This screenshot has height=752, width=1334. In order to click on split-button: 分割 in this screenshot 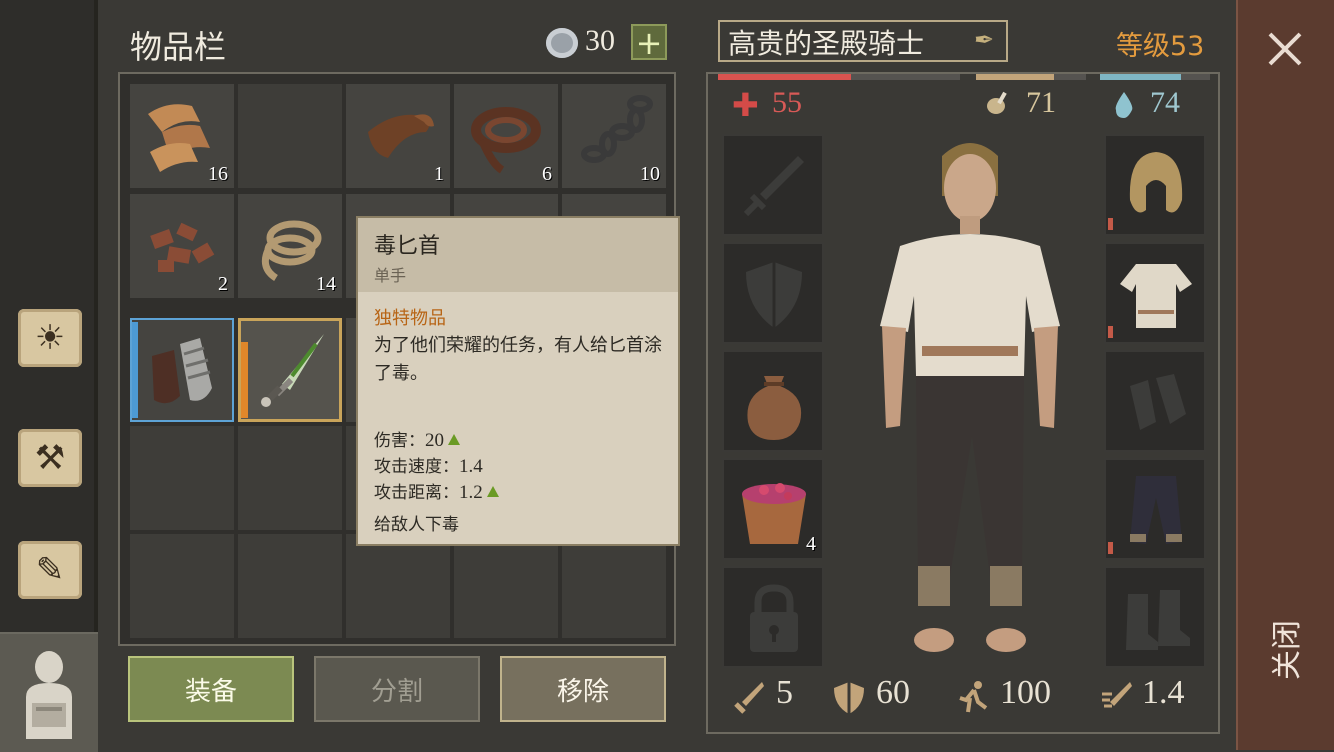, I will do `click(397, 689)`.